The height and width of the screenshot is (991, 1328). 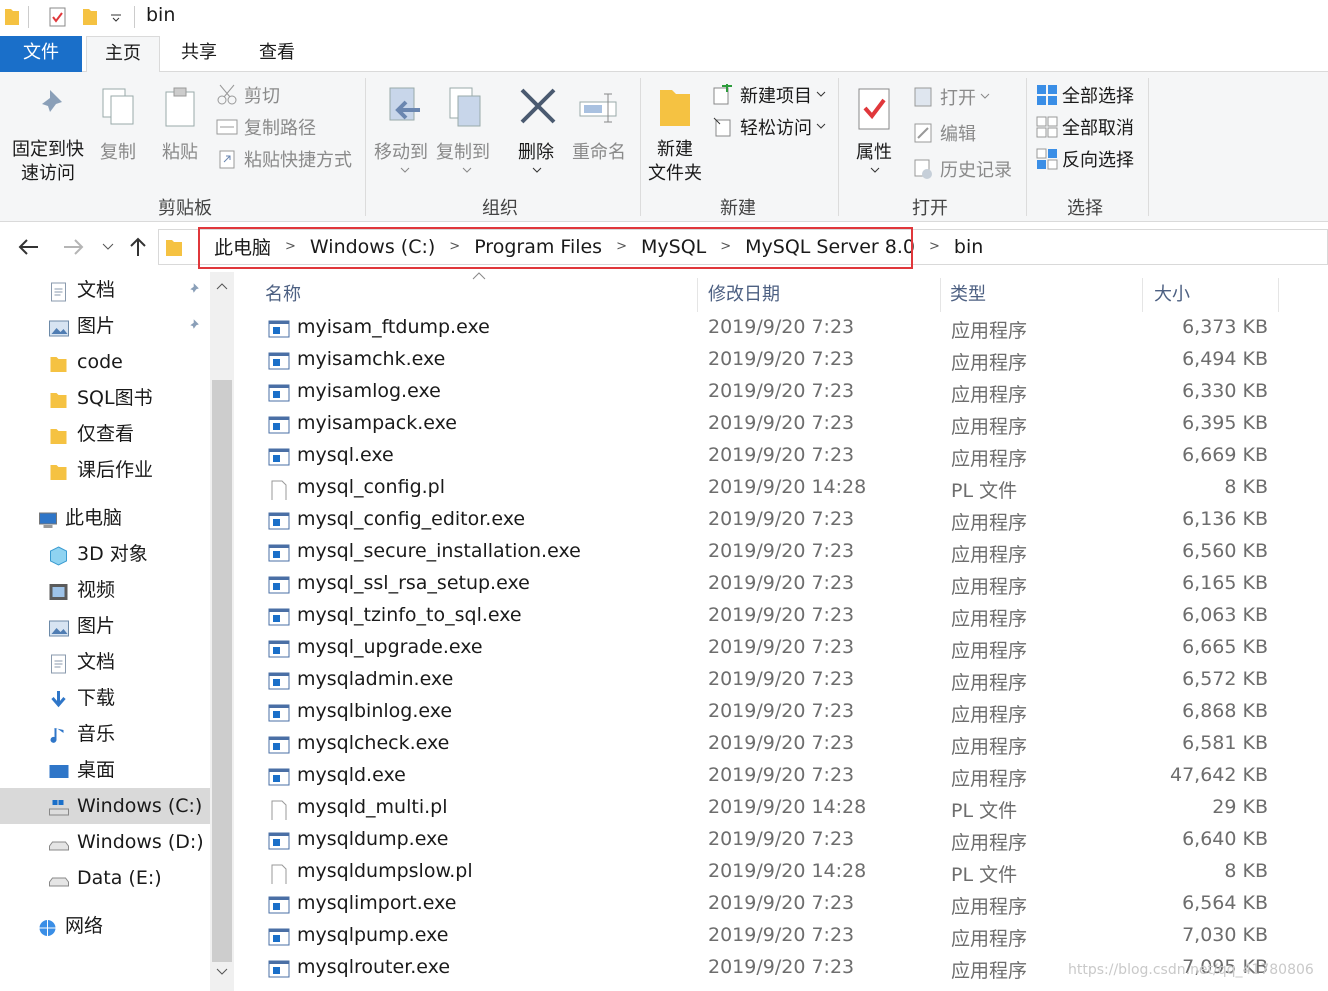 I want to click on clipboard-icon, so click(x=180, y=107).